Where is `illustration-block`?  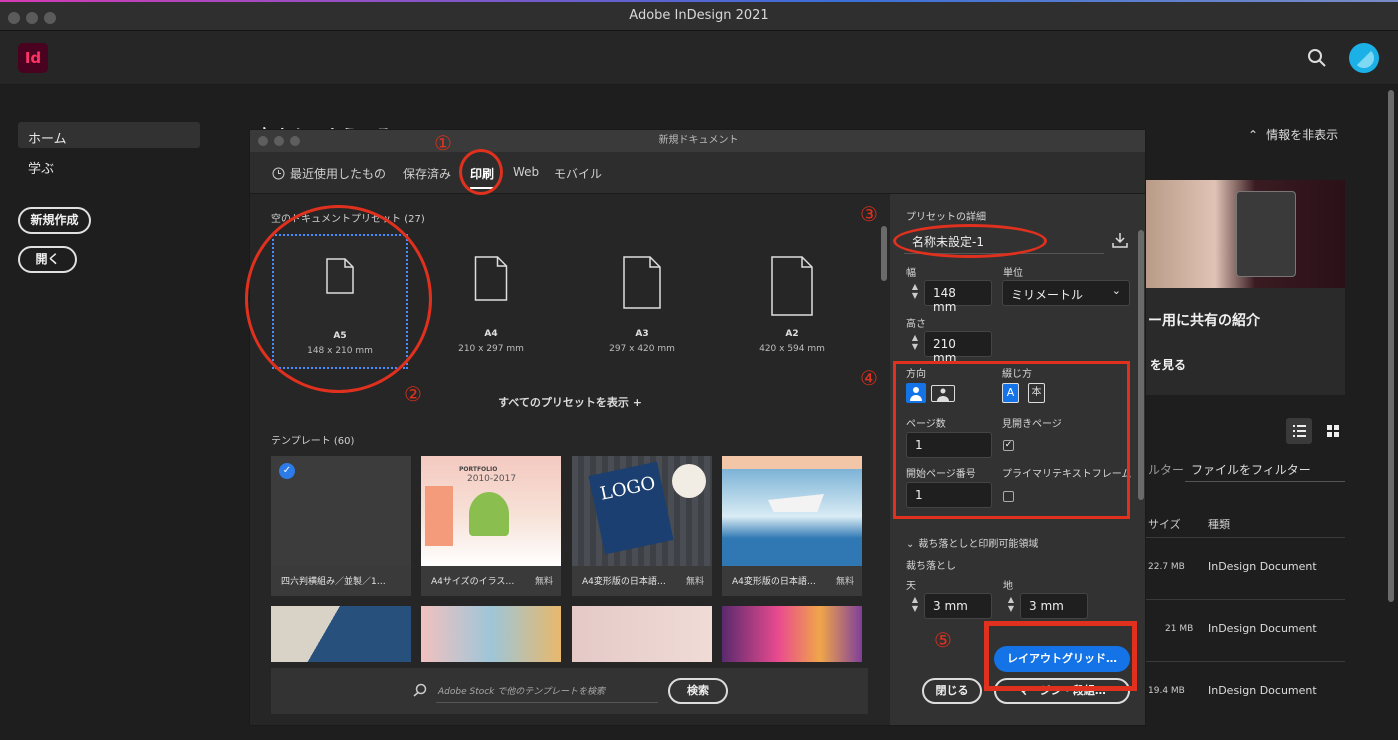
illustration-block is located at coordinates (439, 516).